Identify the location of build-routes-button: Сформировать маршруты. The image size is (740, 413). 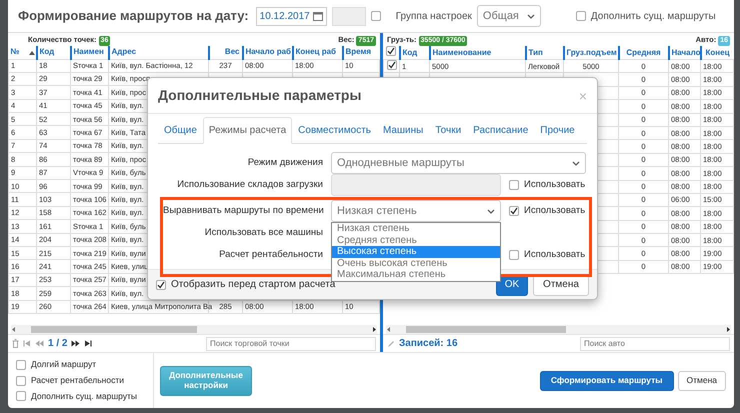
(607, 380).